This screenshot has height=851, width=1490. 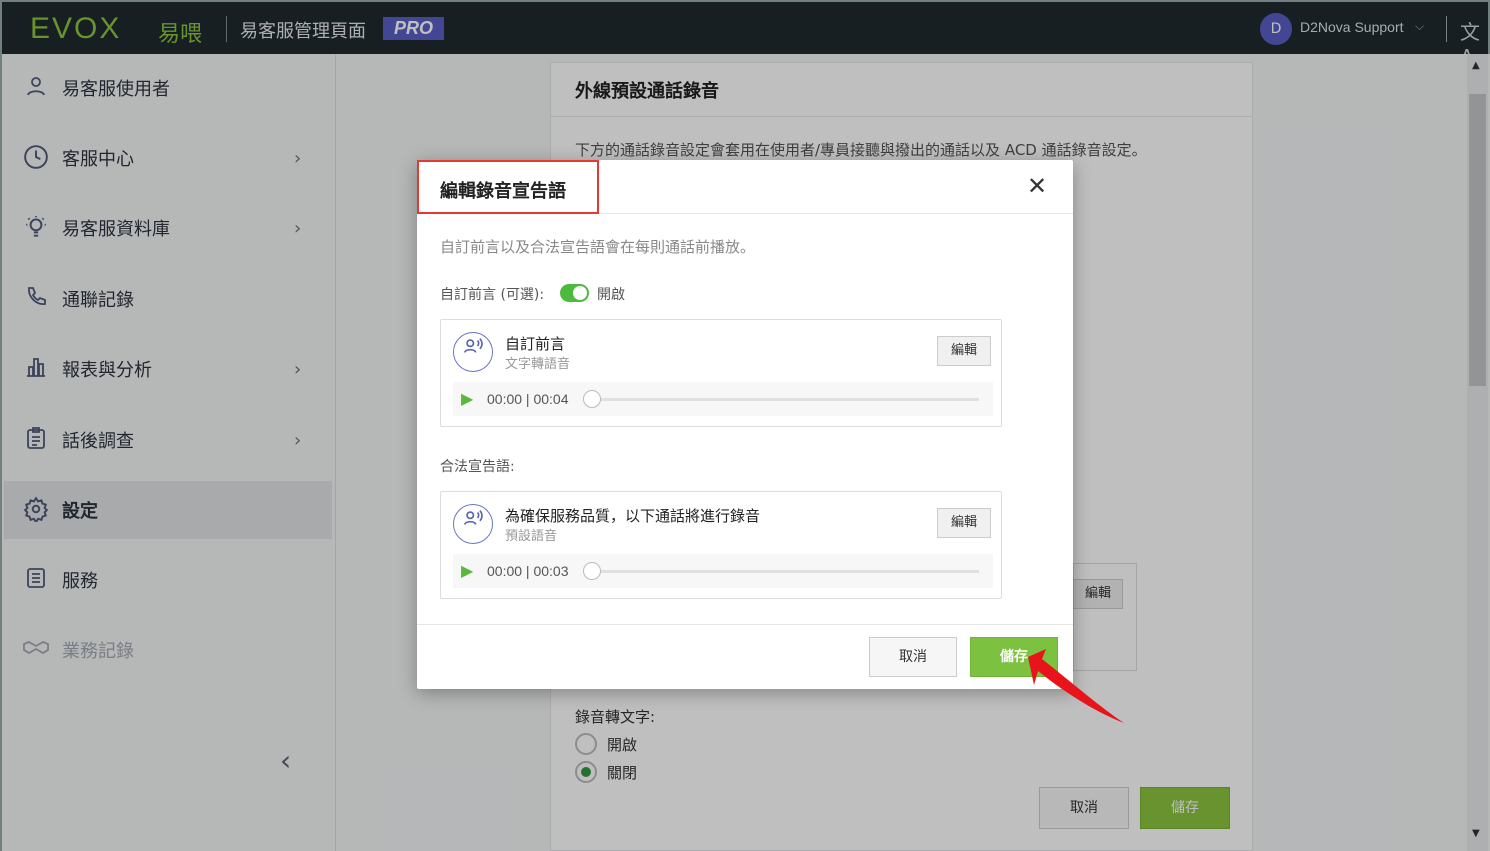 I want to click on legal-audio-player: ▶ 00:00 | 00:03, so click(x=723, y=571).